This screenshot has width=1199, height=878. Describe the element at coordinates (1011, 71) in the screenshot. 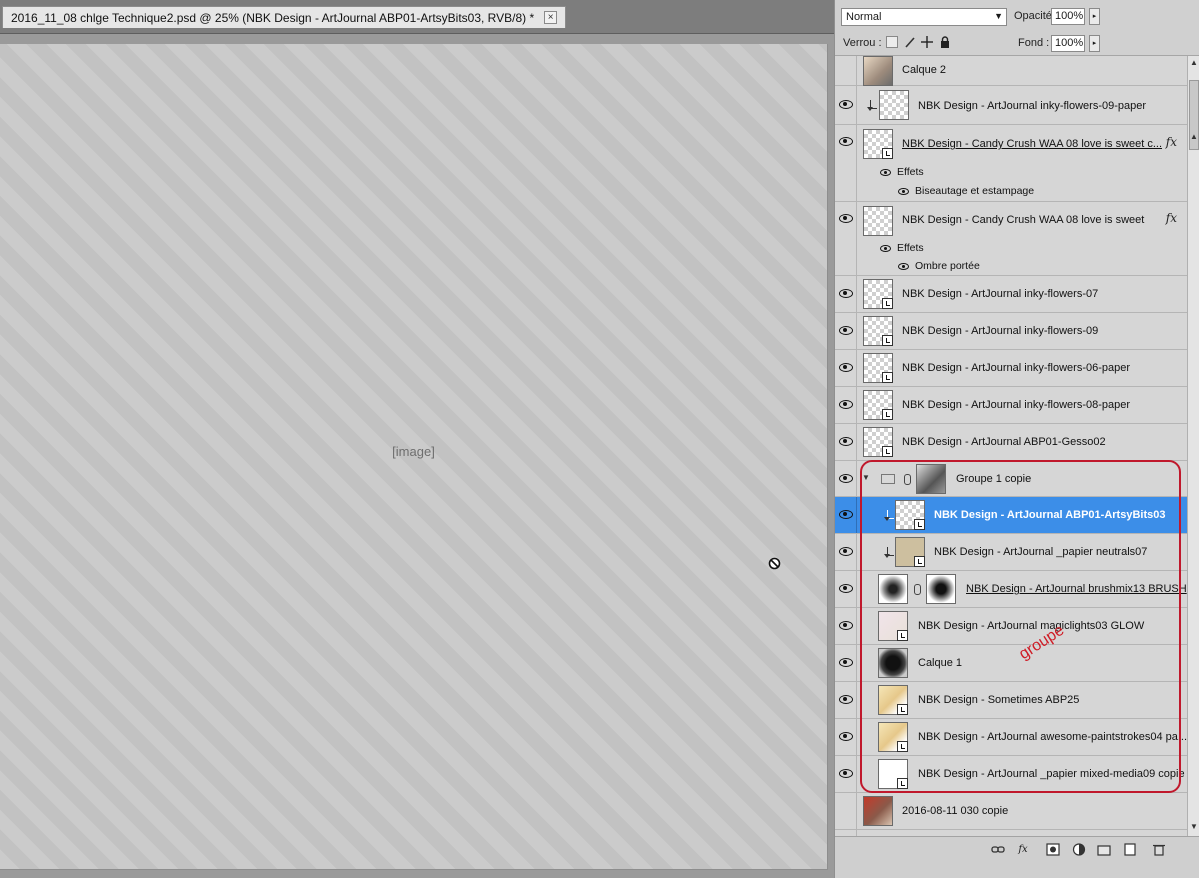

I see `layer-row: Calque 2` at that location.